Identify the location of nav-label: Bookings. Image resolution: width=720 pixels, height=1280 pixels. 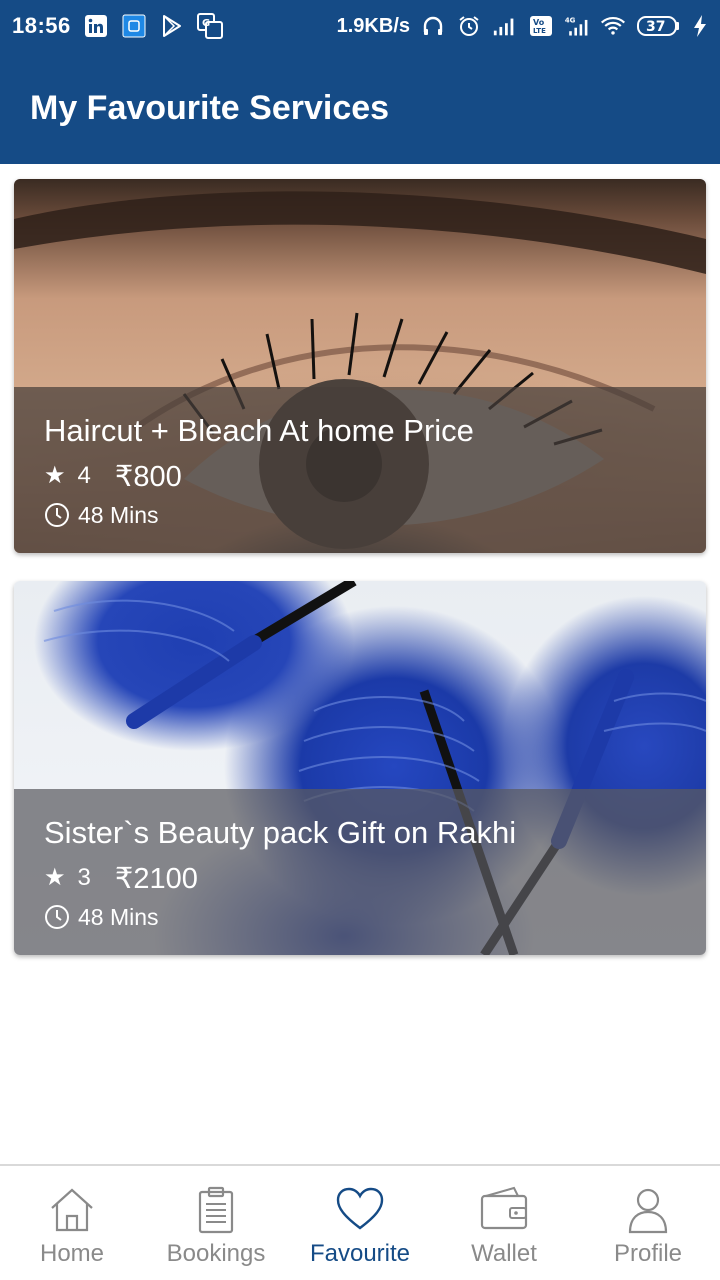
(216, 1253).